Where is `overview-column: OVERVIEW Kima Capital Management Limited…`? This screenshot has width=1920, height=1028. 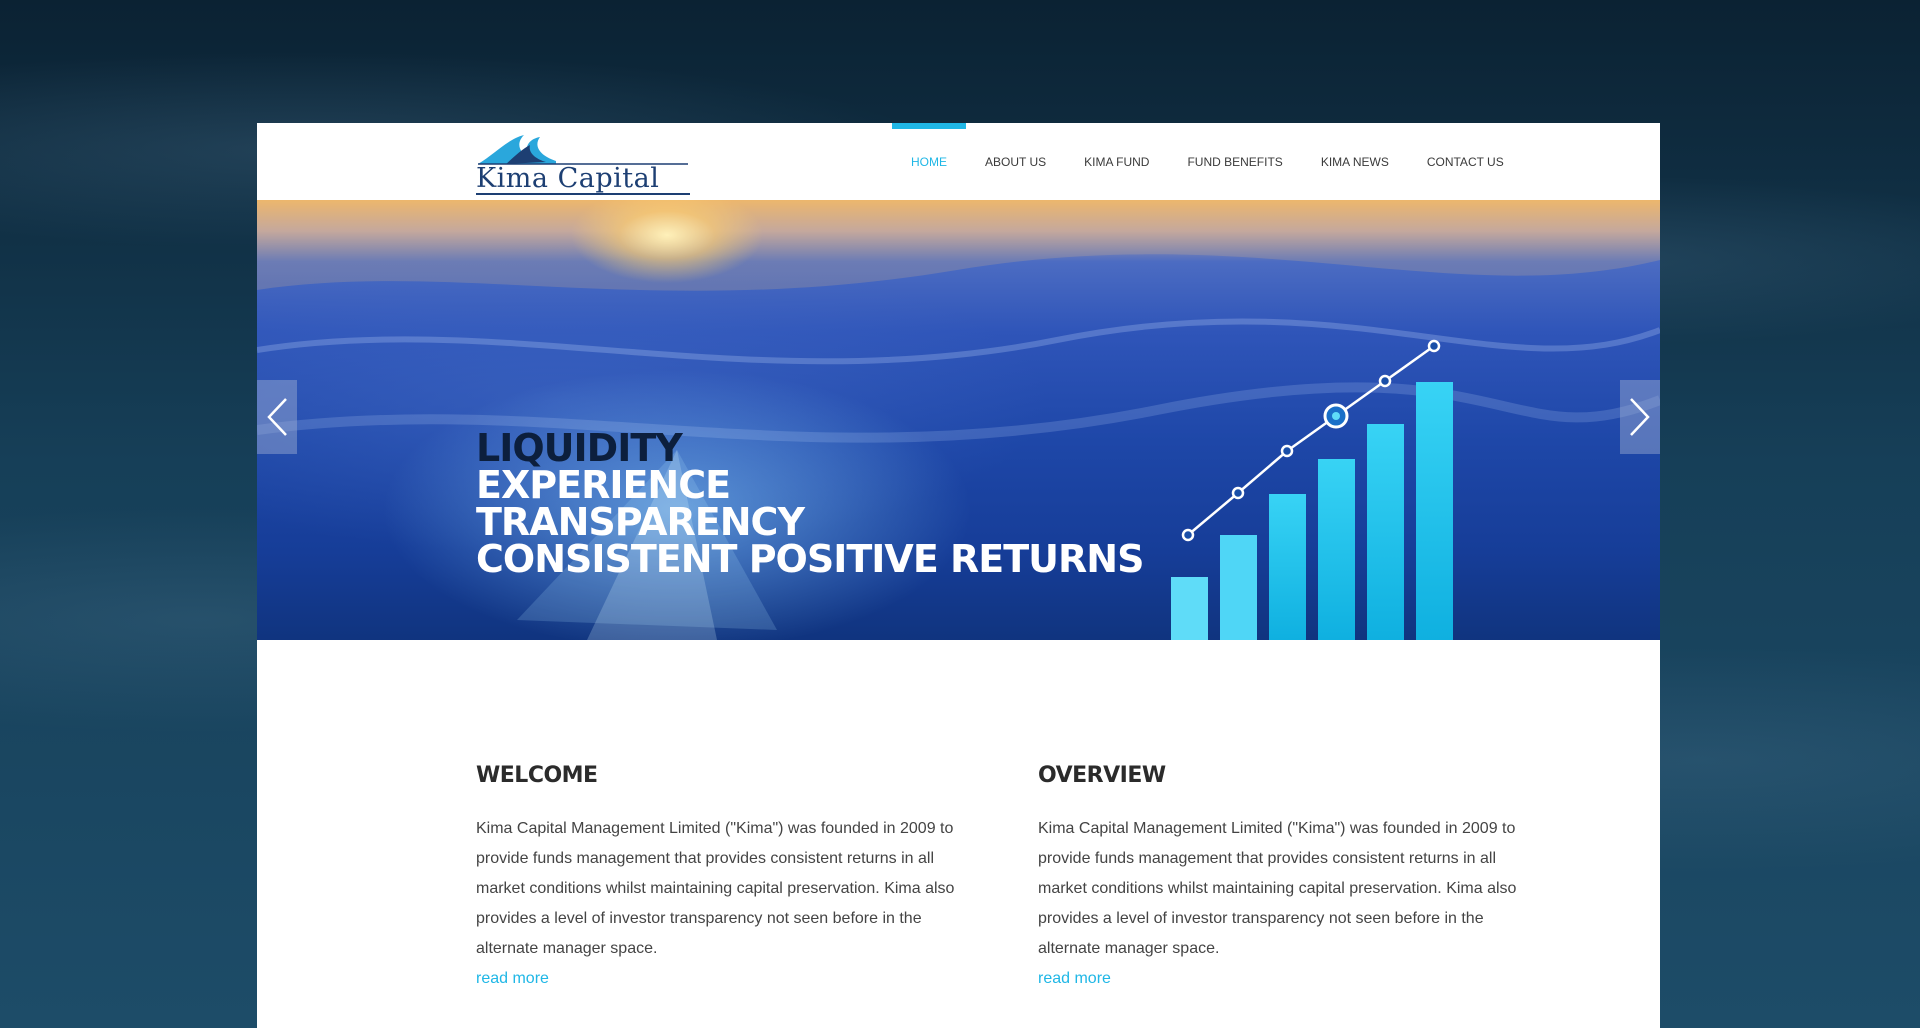 overview-column: OVERVIEW Kima Capital Management Limited… is located at coordinates (1278, 878).